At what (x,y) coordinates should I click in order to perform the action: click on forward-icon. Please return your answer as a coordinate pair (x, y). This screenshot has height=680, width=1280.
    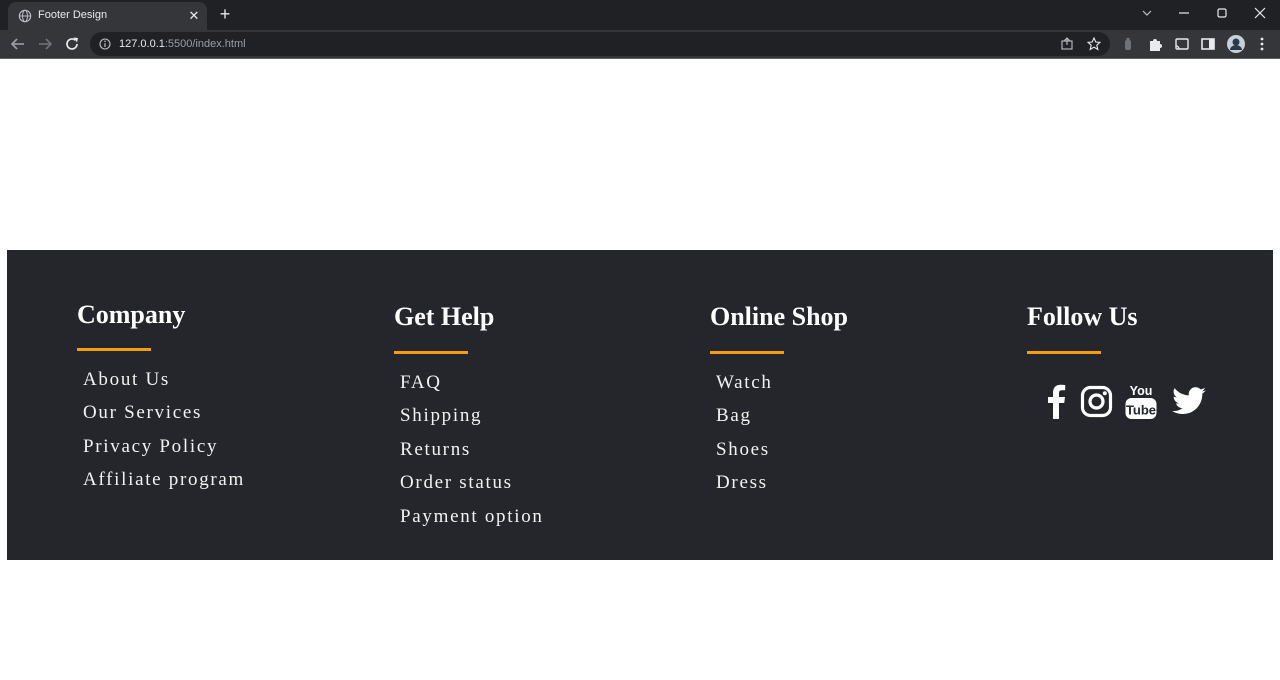
    Looking at the image, I should click on (45, 44).